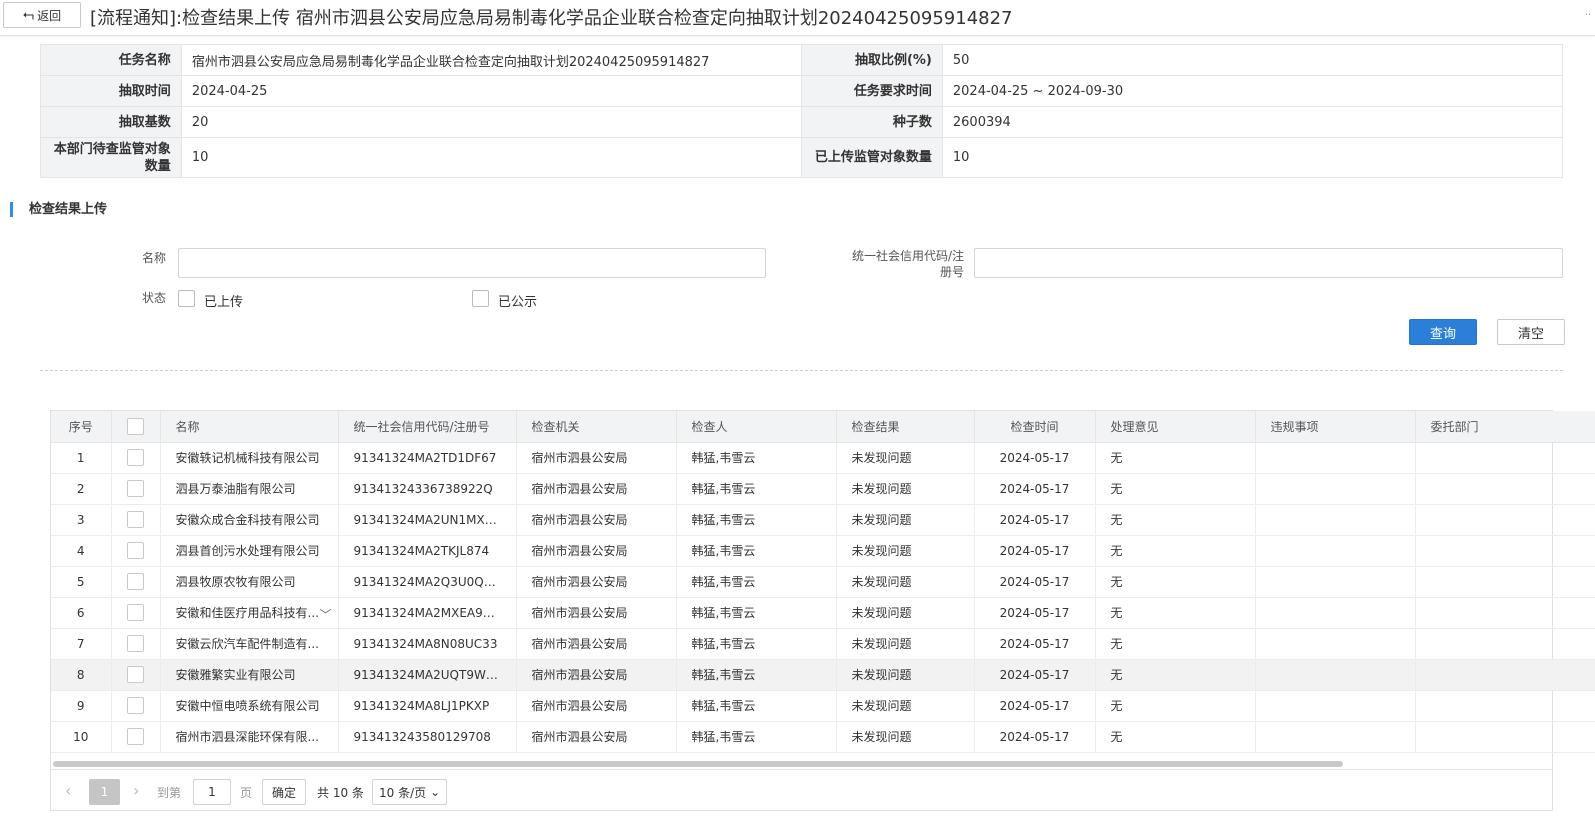  Describe the element at coordinates (905, 427) in the screenshot. I see `col-result: 检查结果` at that location.